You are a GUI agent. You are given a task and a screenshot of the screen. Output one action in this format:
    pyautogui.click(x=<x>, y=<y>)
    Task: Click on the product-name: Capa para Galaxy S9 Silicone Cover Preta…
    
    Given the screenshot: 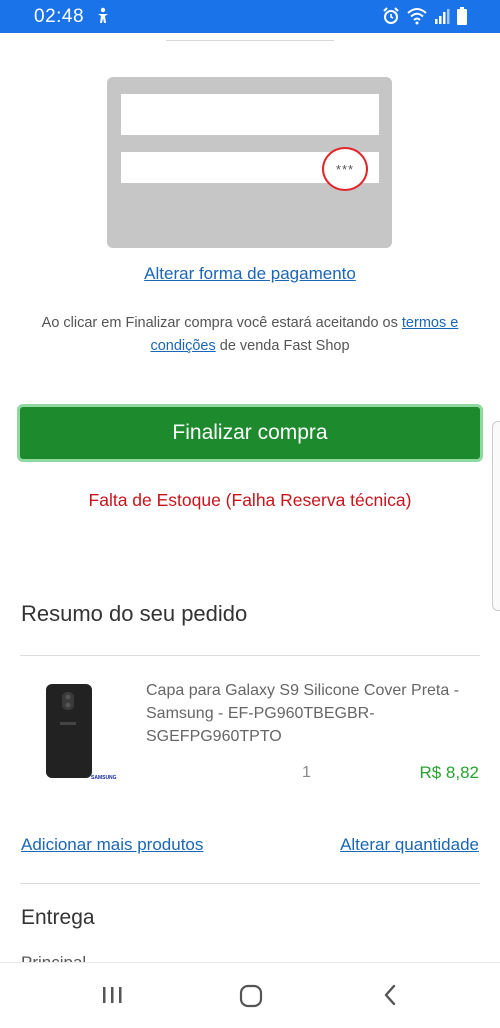 What is the action you would take?
    pyautogui.click(x=303, y=713)
    